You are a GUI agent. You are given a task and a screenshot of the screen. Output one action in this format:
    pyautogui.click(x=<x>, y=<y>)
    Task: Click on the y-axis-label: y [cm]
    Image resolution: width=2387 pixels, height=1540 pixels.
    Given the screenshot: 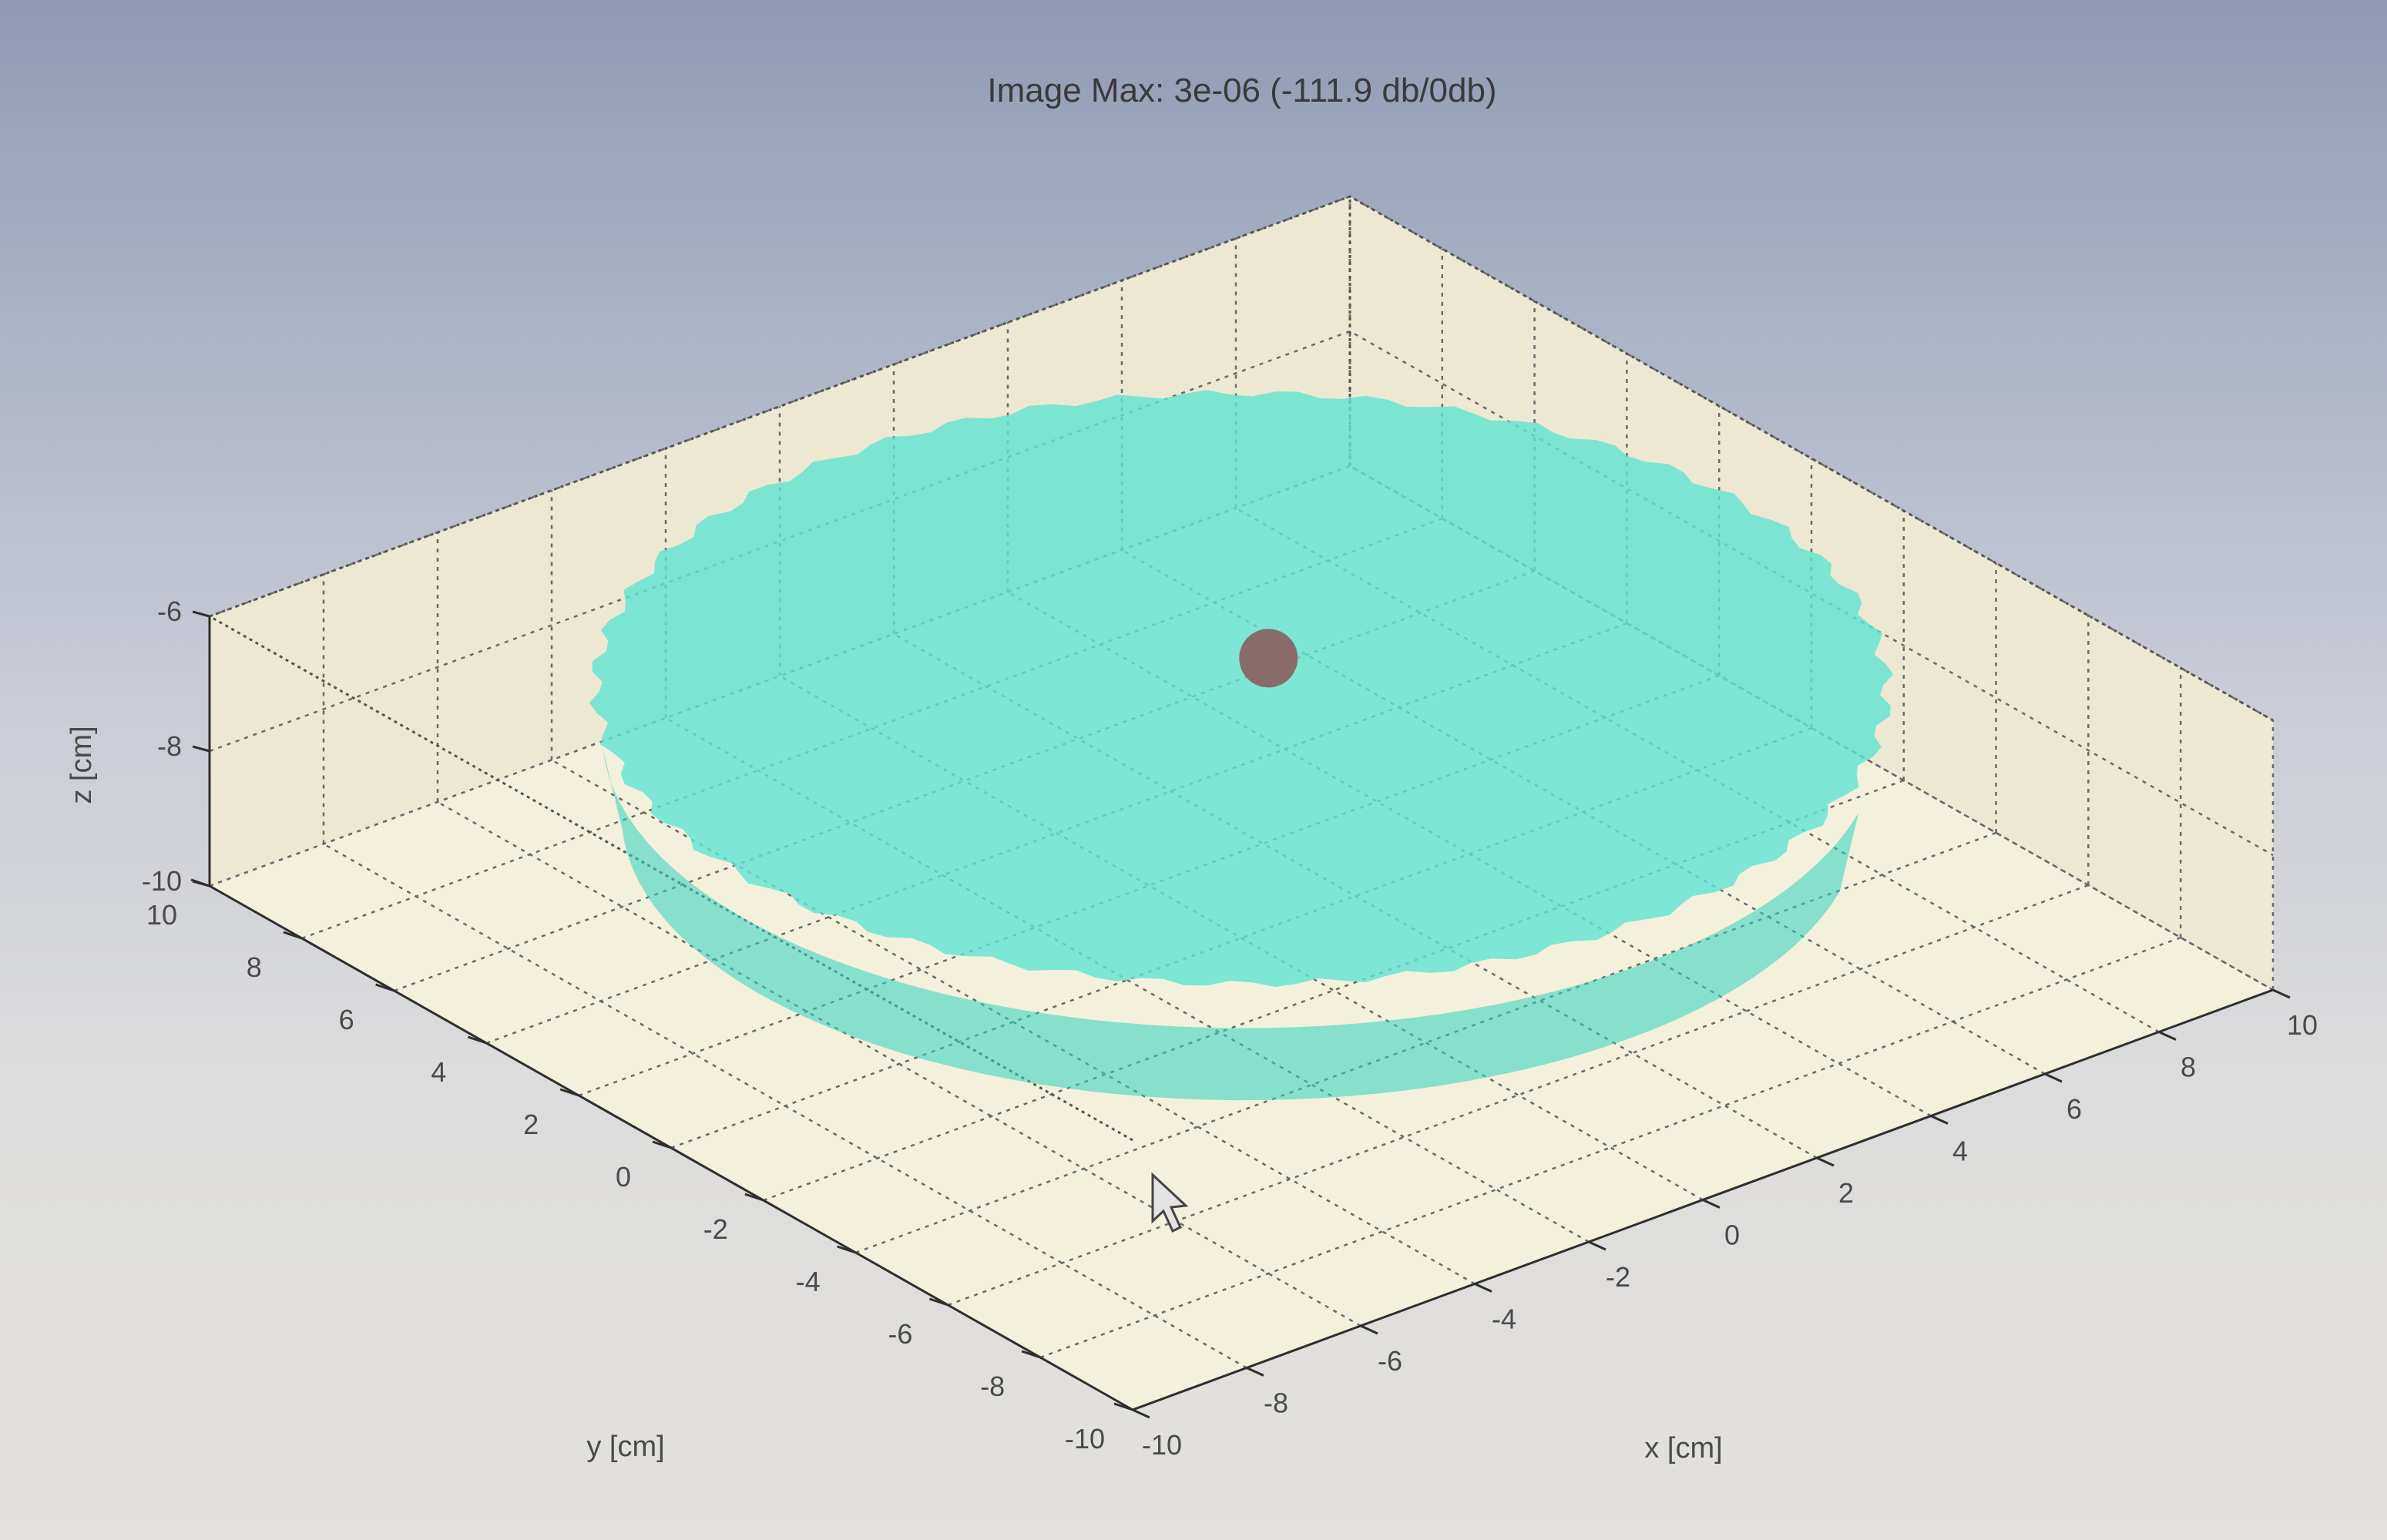 What is the action you would take?
    pyautogui.click(x=625, y=1447)
    